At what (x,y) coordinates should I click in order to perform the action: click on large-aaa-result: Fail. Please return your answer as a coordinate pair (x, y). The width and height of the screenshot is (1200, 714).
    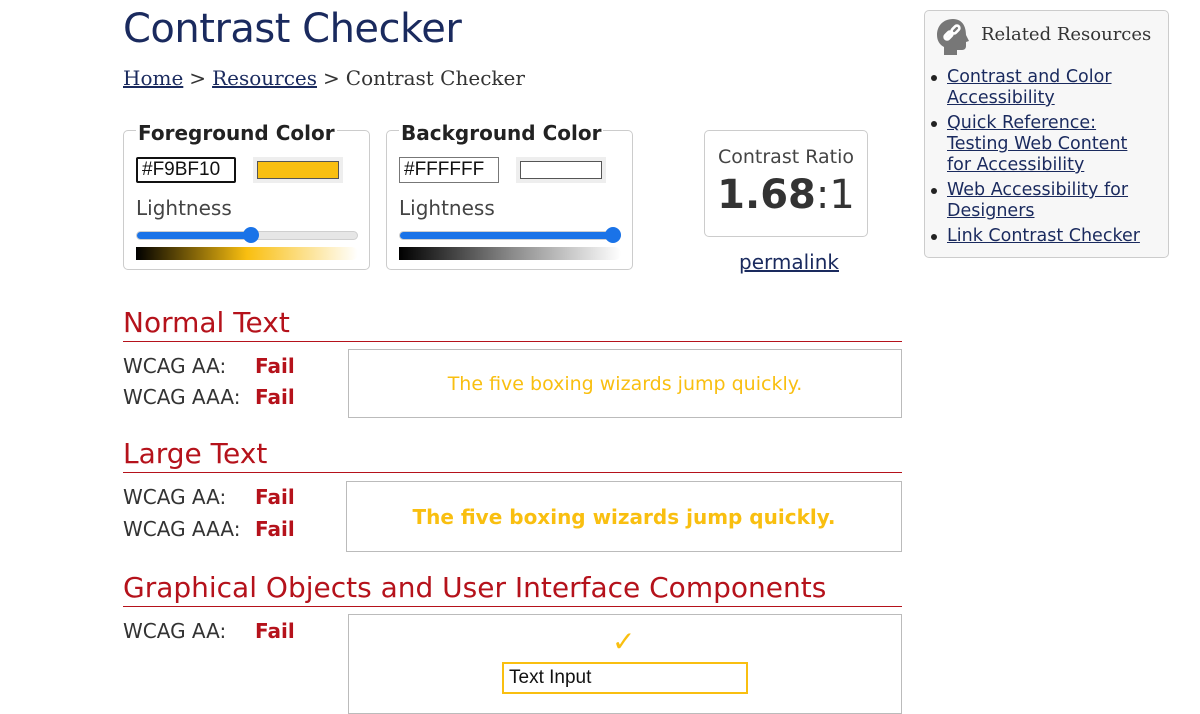
    Looking at the image, I should click on (275, 529).